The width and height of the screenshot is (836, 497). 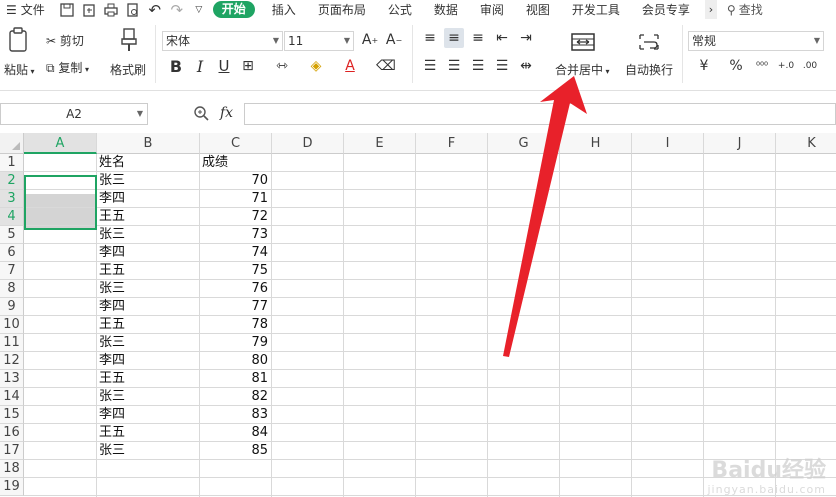 What do you see at coordinates (147, 181) in the screenshot?
I see `cell-b2: 张三` at bounding box center [147, 181].